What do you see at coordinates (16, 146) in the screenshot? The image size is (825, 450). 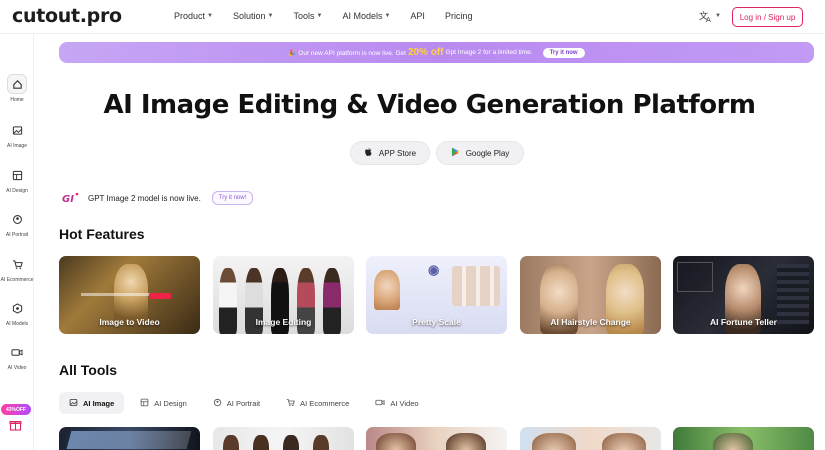 I see `sidebar-item-label: AI Image` at bounding box center [16, 146].